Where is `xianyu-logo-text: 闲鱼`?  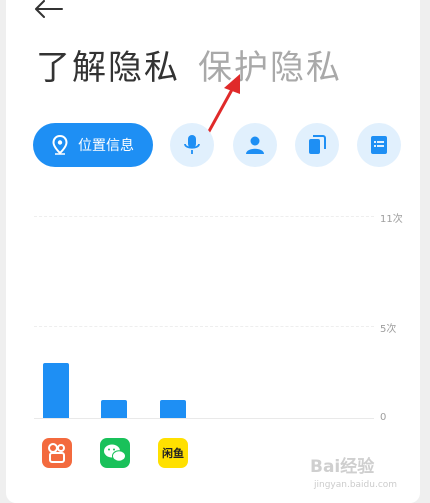 xianyu-logo-text: 闲鱼 is located at coordinates (173, 453).